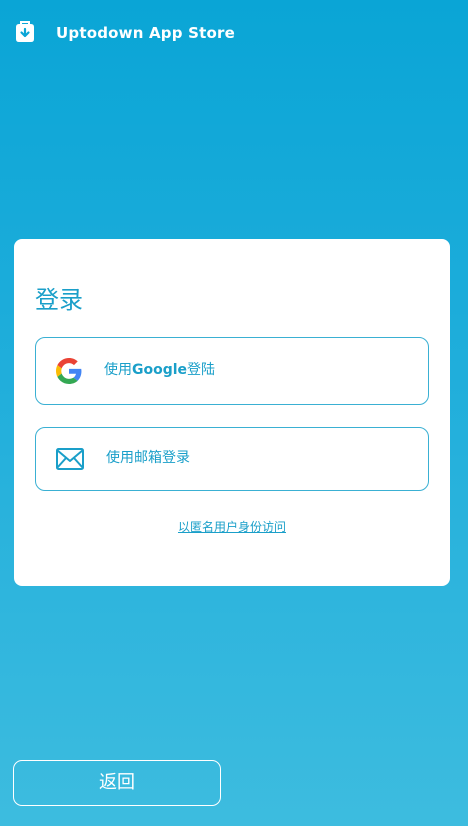  Describe the element at coordinates (160, 370) in the screenshot. I see `google-login-label: 使用Google登陆` at that location.